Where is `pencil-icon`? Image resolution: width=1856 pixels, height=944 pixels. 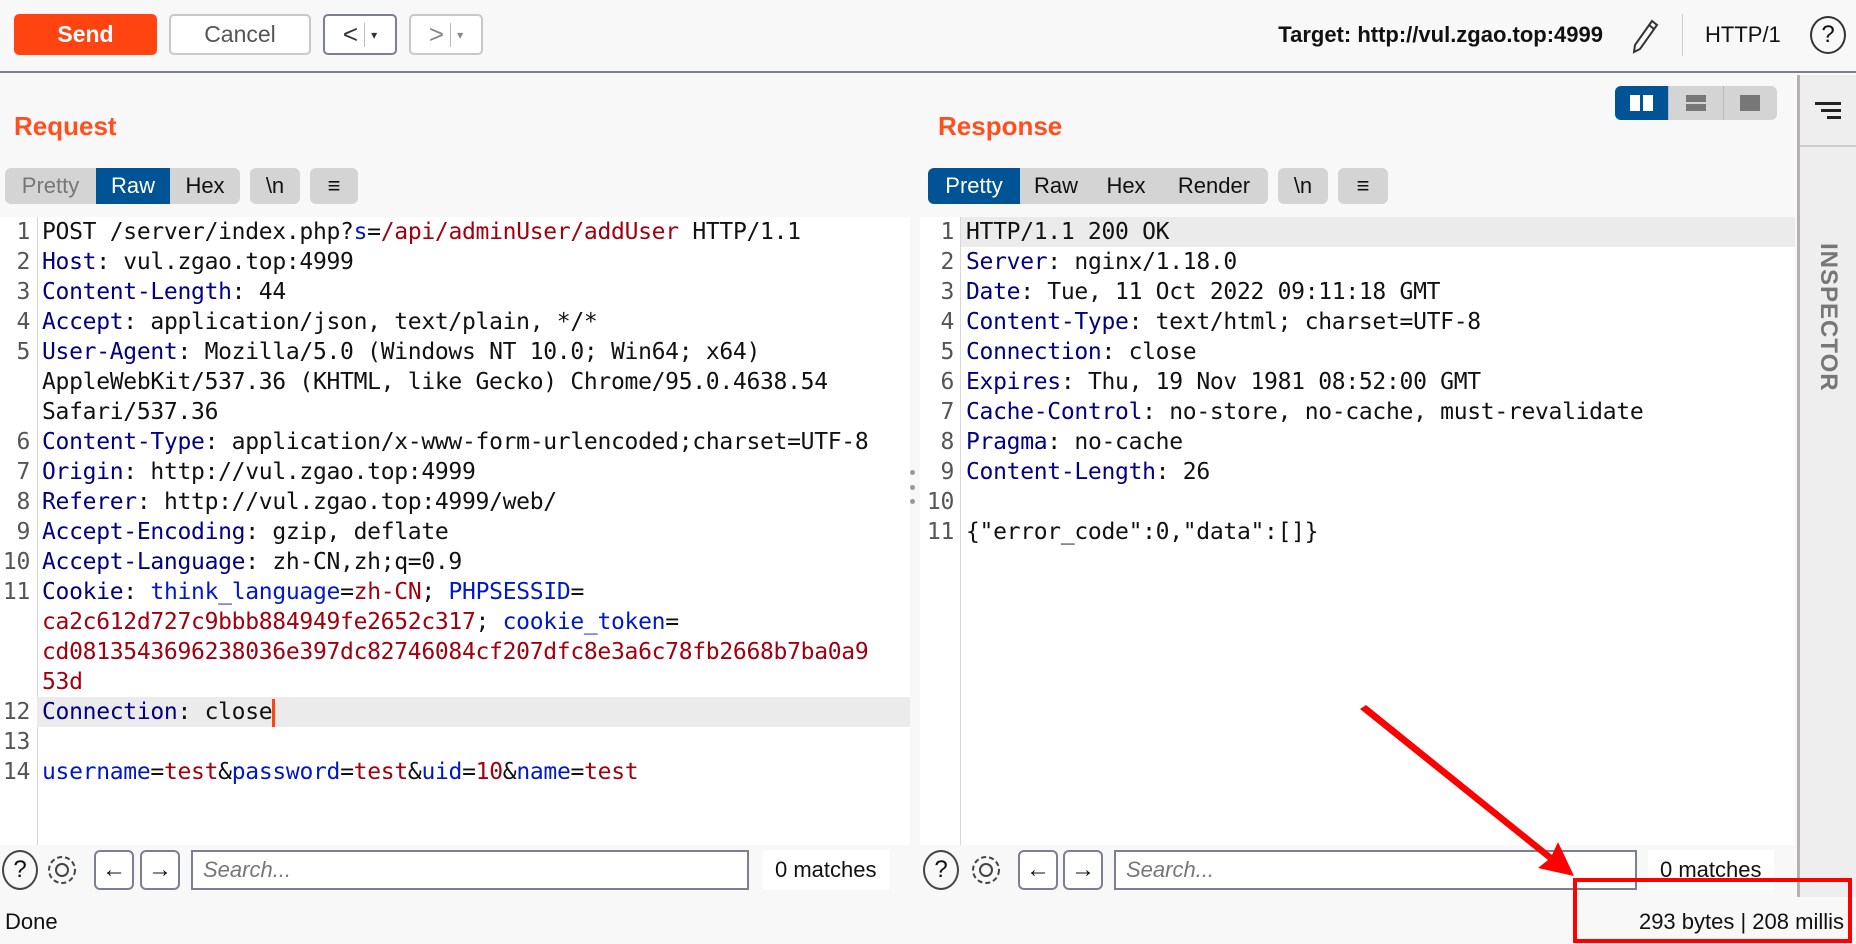
pencil-icon is located at coordinates (1645, 36).